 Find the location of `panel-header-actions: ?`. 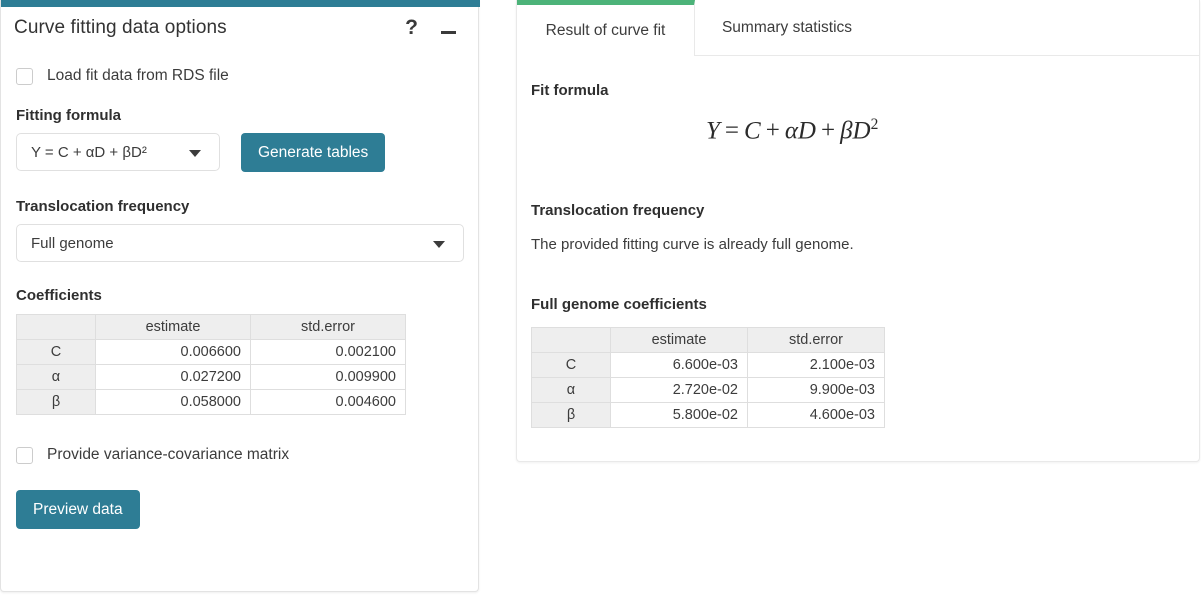

panel-header-actions: ? is located at coordinates (430, 27).